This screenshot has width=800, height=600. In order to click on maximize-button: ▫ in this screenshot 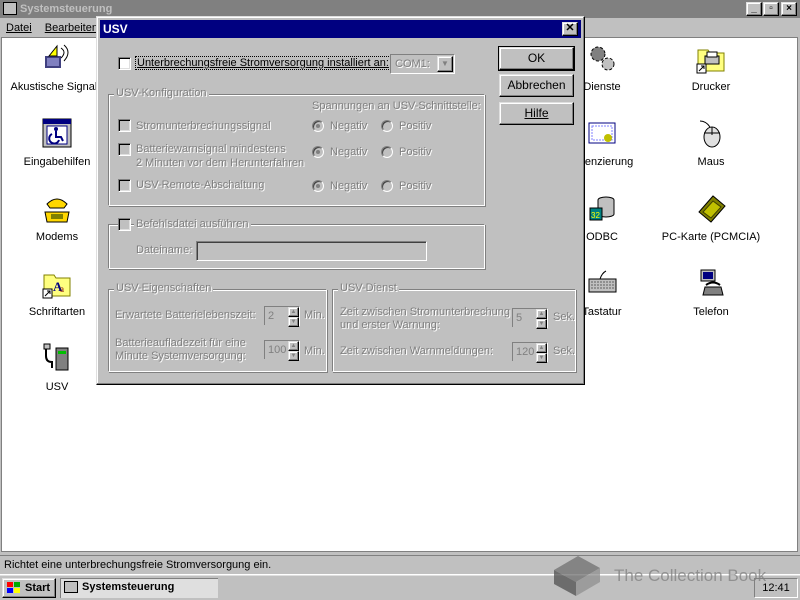, I will do `click(771, 9)`.